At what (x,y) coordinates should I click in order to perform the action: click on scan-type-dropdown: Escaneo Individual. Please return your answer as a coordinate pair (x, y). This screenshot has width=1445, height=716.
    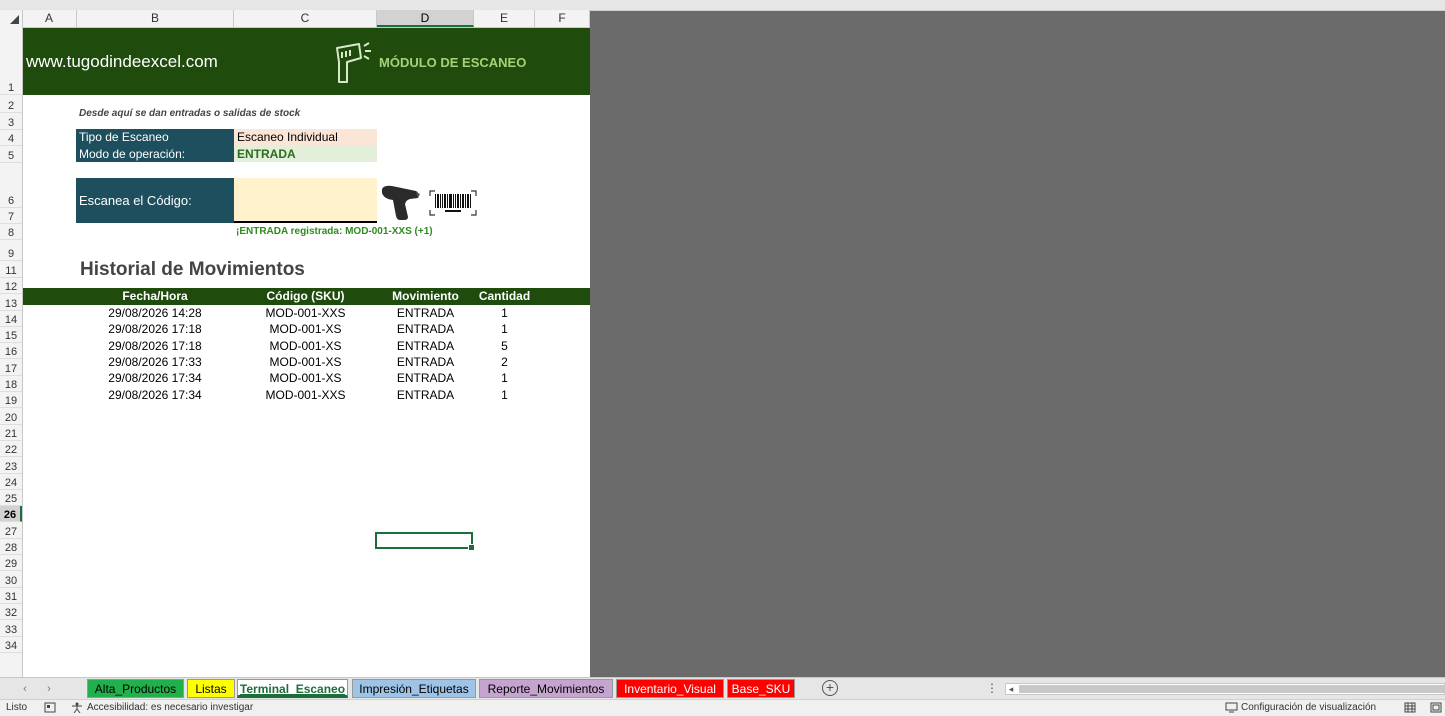
    Looking at the image, I should click on (305, 137).